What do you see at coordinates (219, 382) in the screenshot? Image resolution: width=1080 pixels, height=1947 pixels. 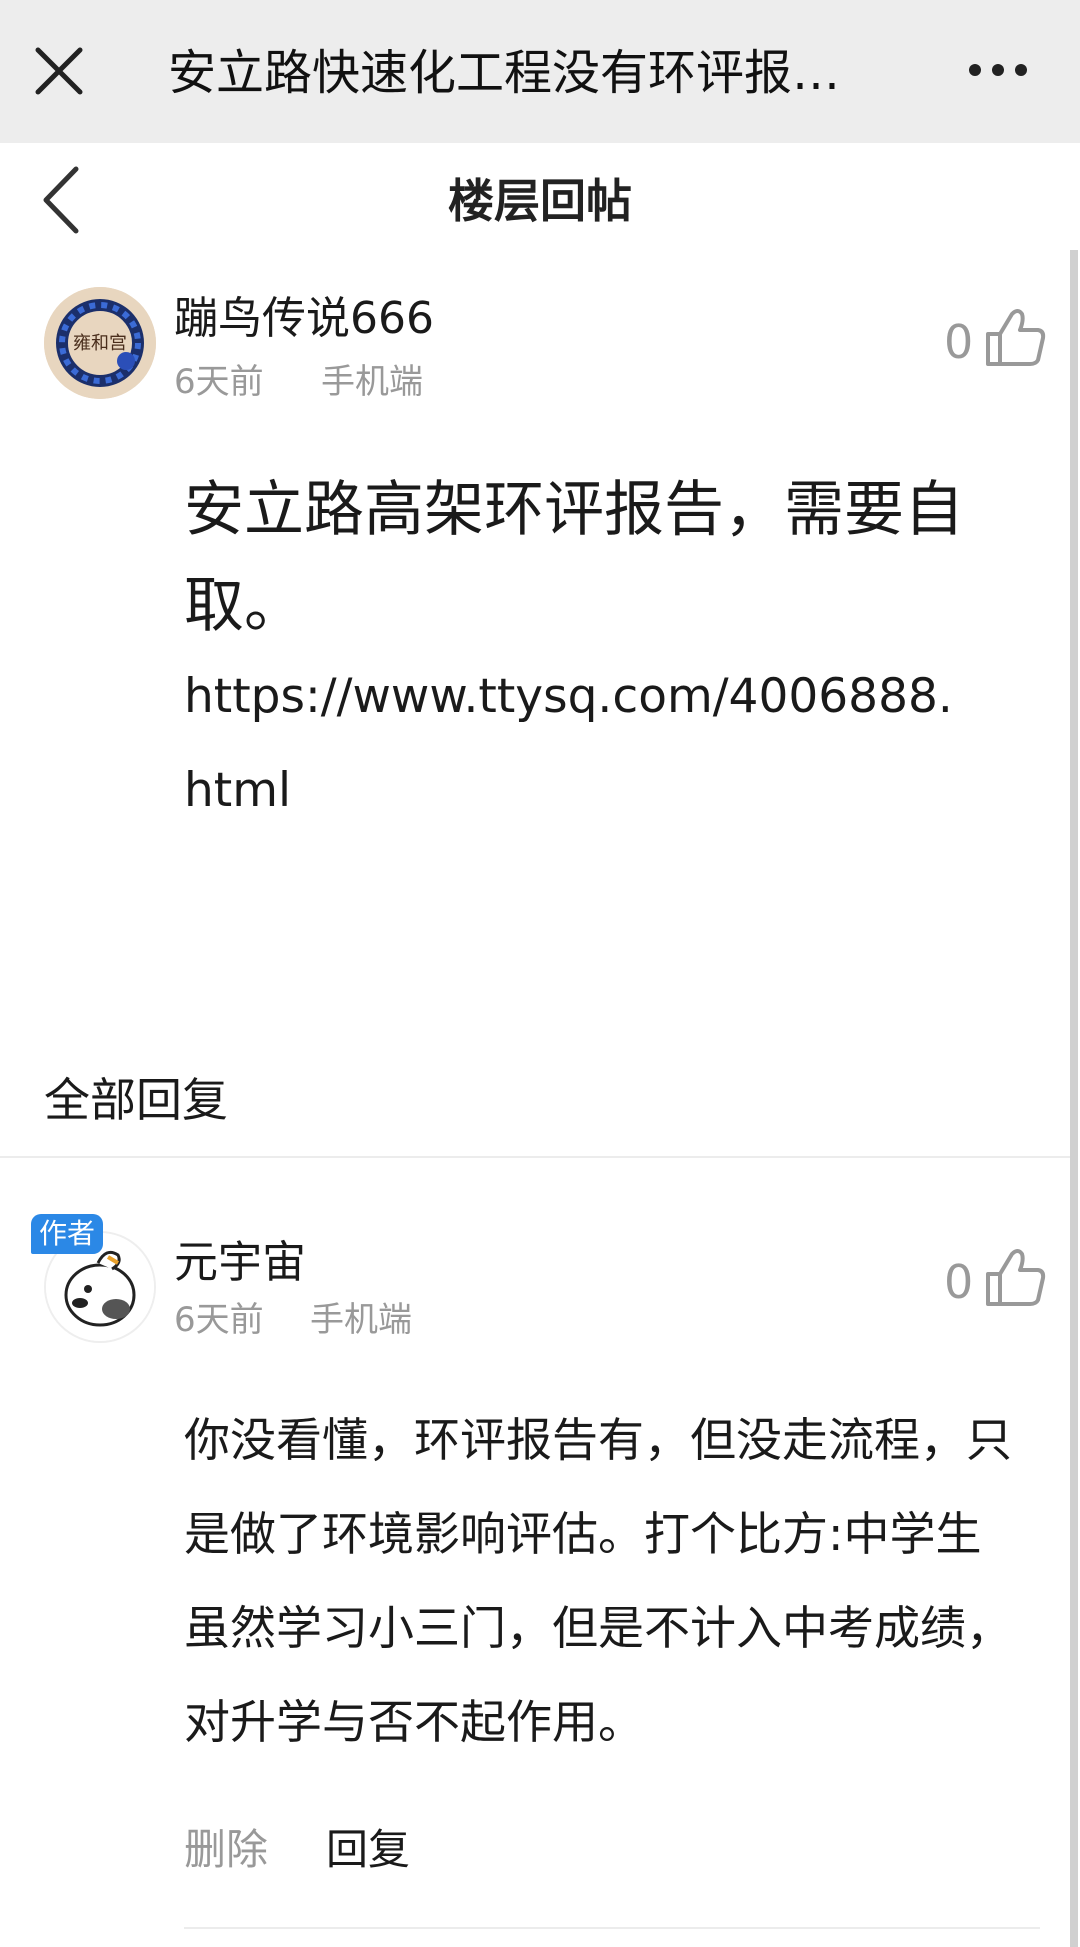 I see `post-time: 6天前` at bounding box center [219, 382].